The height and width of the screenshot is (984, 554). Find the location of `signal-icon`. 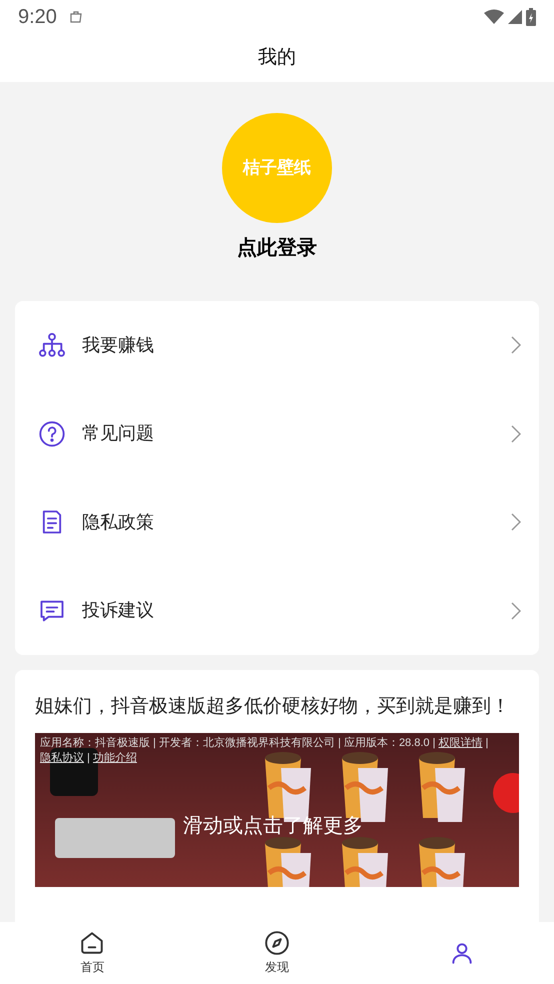

signal-icon is located at coordinates (515, 17).